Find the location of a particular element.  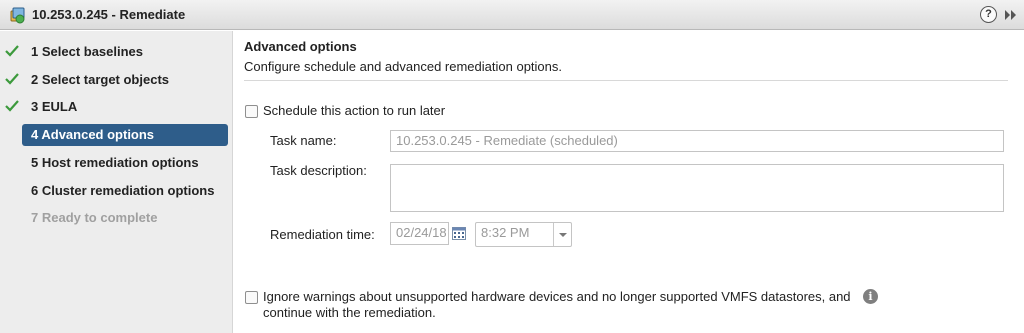

info-icon: i is located at coordinates (870, 296).